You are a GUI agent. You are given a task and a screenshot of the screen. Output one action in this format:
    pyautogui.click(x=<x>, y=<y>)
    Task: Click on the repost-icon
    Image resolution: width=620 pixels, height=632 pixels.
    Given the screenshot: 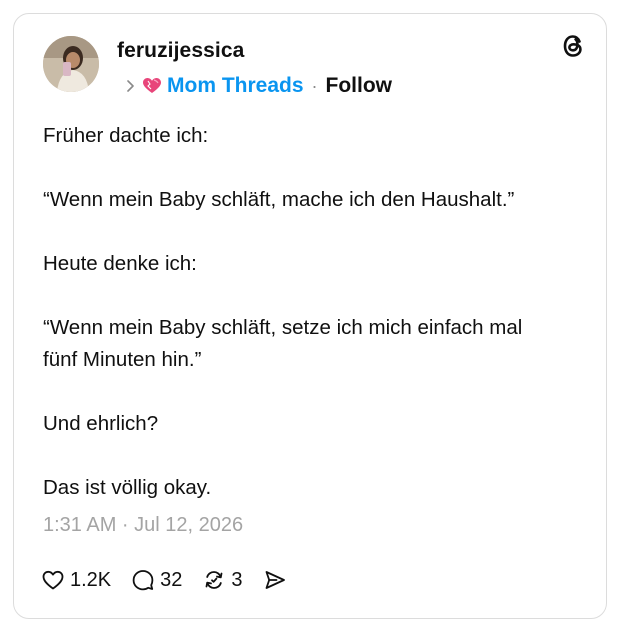 What is the action you would take?
    pyautogui.click(x=214, y=580)
    